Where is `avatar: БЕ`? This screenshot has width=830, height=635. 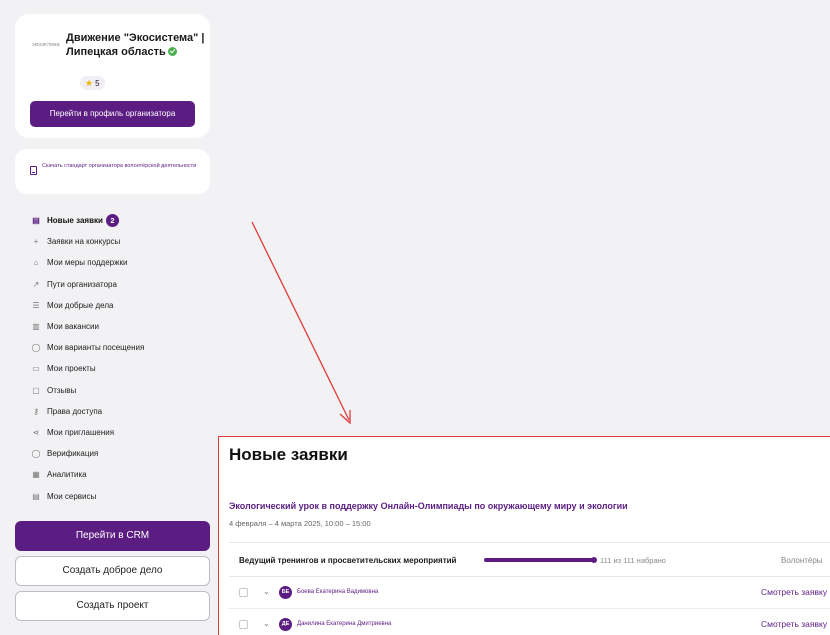
avatar: БЕ is located at coordinates (285, 592).